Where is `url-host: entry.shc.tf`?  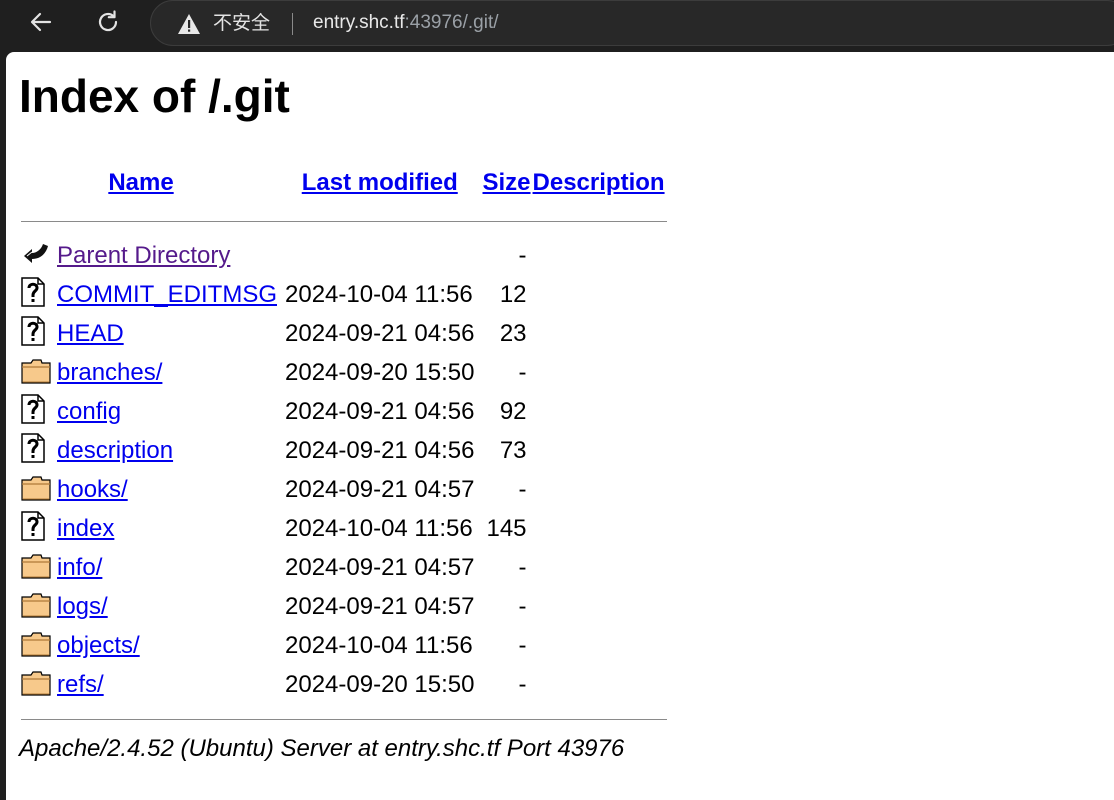
url-host: entry.shc.tf is located at coordinates (359, 22).